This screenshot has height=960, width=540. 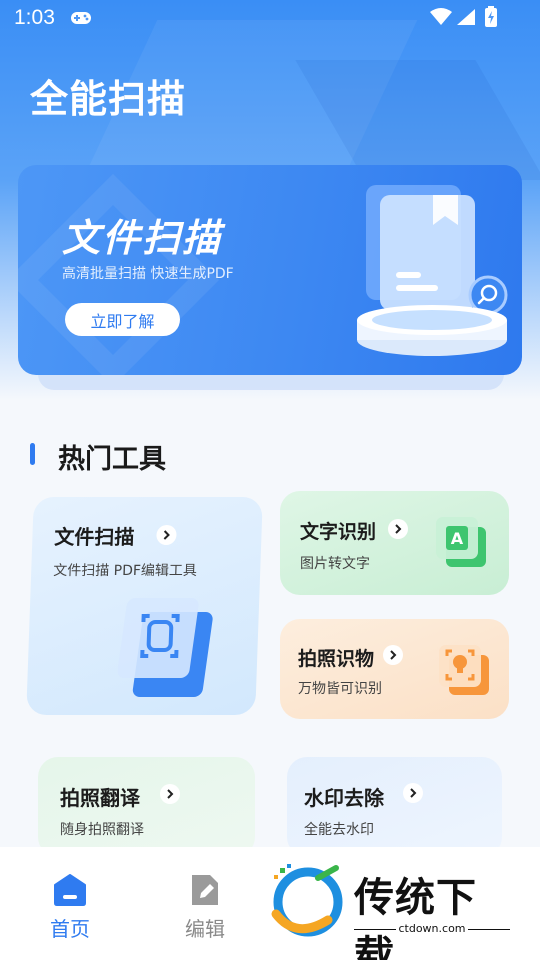 What do you see at coordinates (335, 564) in the screenshot?
I see `tool-subtitle: 图片转文字` at bounding box center [335, 564].